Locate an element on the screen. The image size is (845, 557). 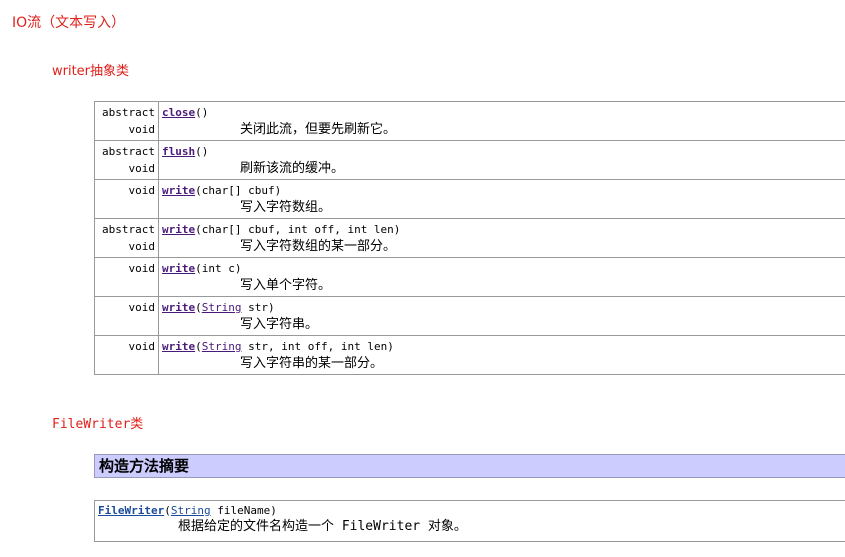
constructor-param-type-link: String is located at coordinates (191, 510).